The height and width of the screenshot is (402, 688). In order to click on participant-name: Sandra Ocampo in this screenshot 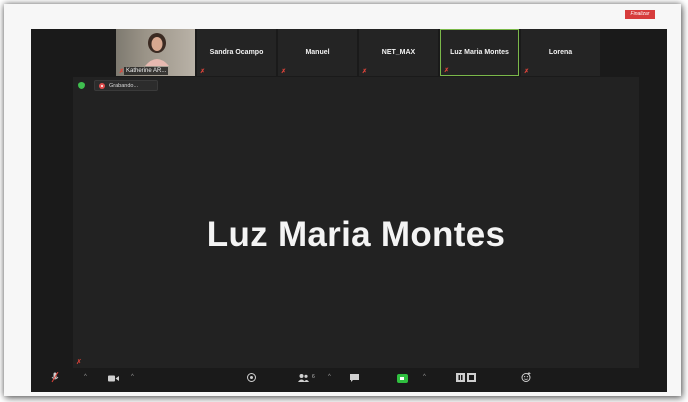, I will do `click(236, 52)`.